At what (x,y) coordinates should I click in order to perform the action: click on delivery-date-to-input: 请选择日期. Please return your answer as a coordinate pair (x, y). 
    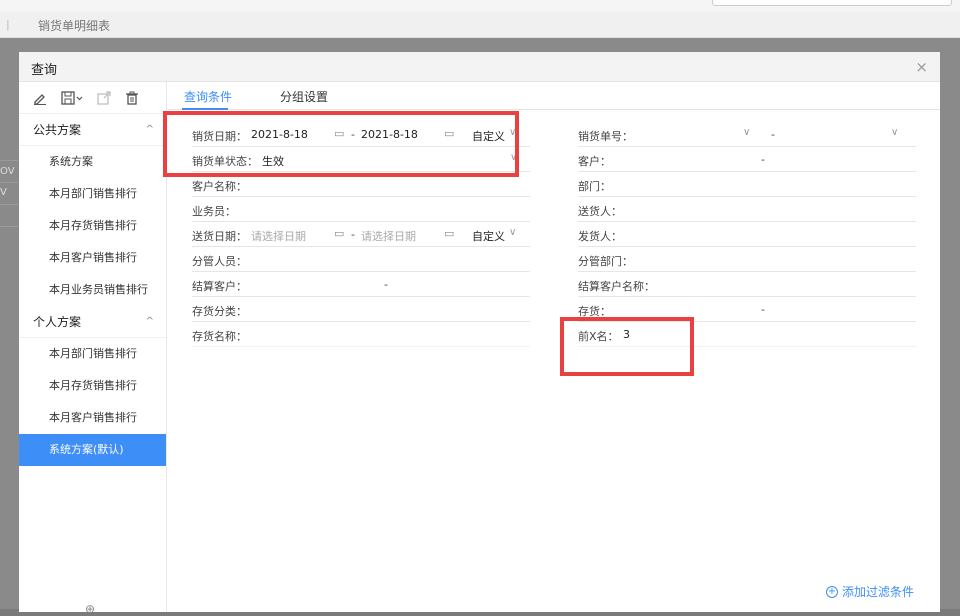
    Looking at the image, I should click on (388, 236).